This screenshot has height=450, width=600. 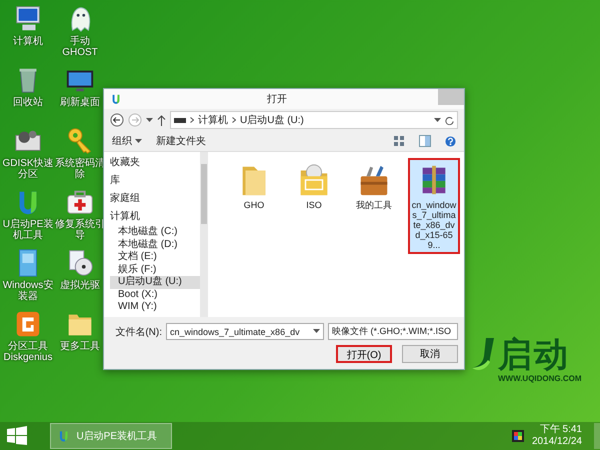 I want to click on back-icon, so click(x=117, y=120).